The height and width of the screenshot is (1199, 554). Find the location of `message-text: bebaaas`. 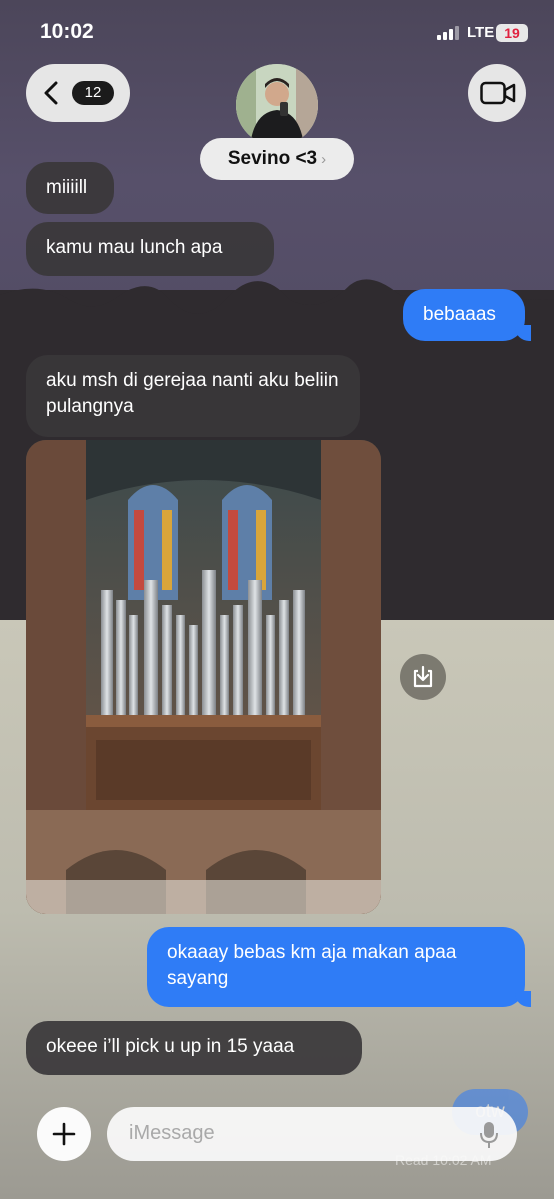

message-text: bebaaas is located at coordinates (459, 314).